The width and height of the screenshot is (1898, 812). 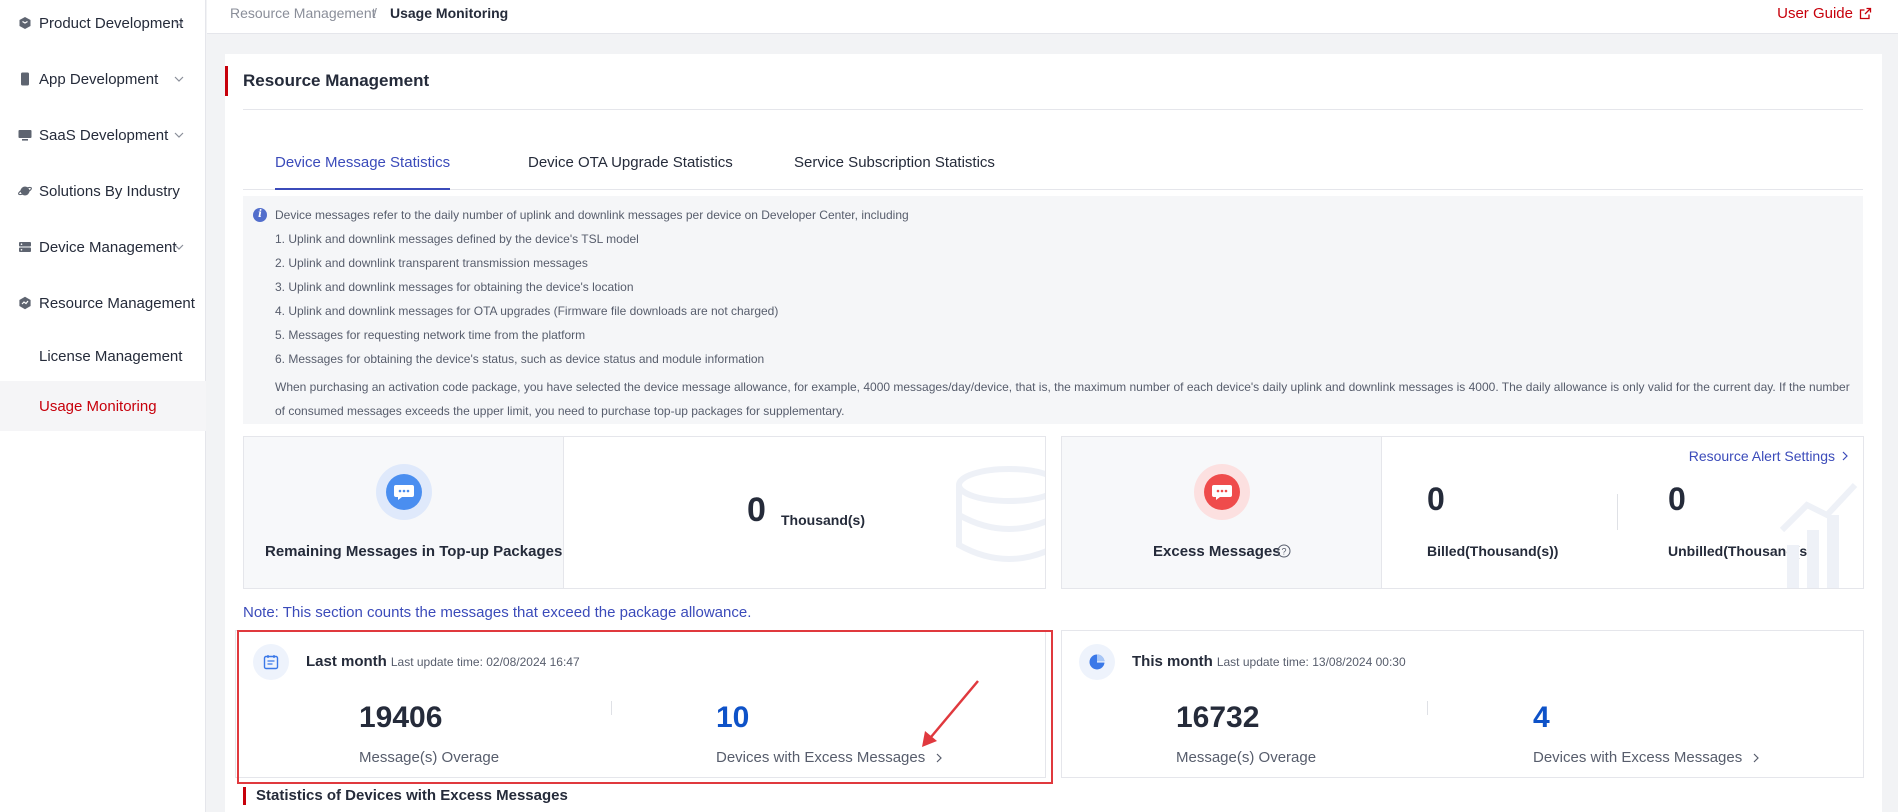 I want to click on remaining-messages-value: 0, so click(x=756, y=510).